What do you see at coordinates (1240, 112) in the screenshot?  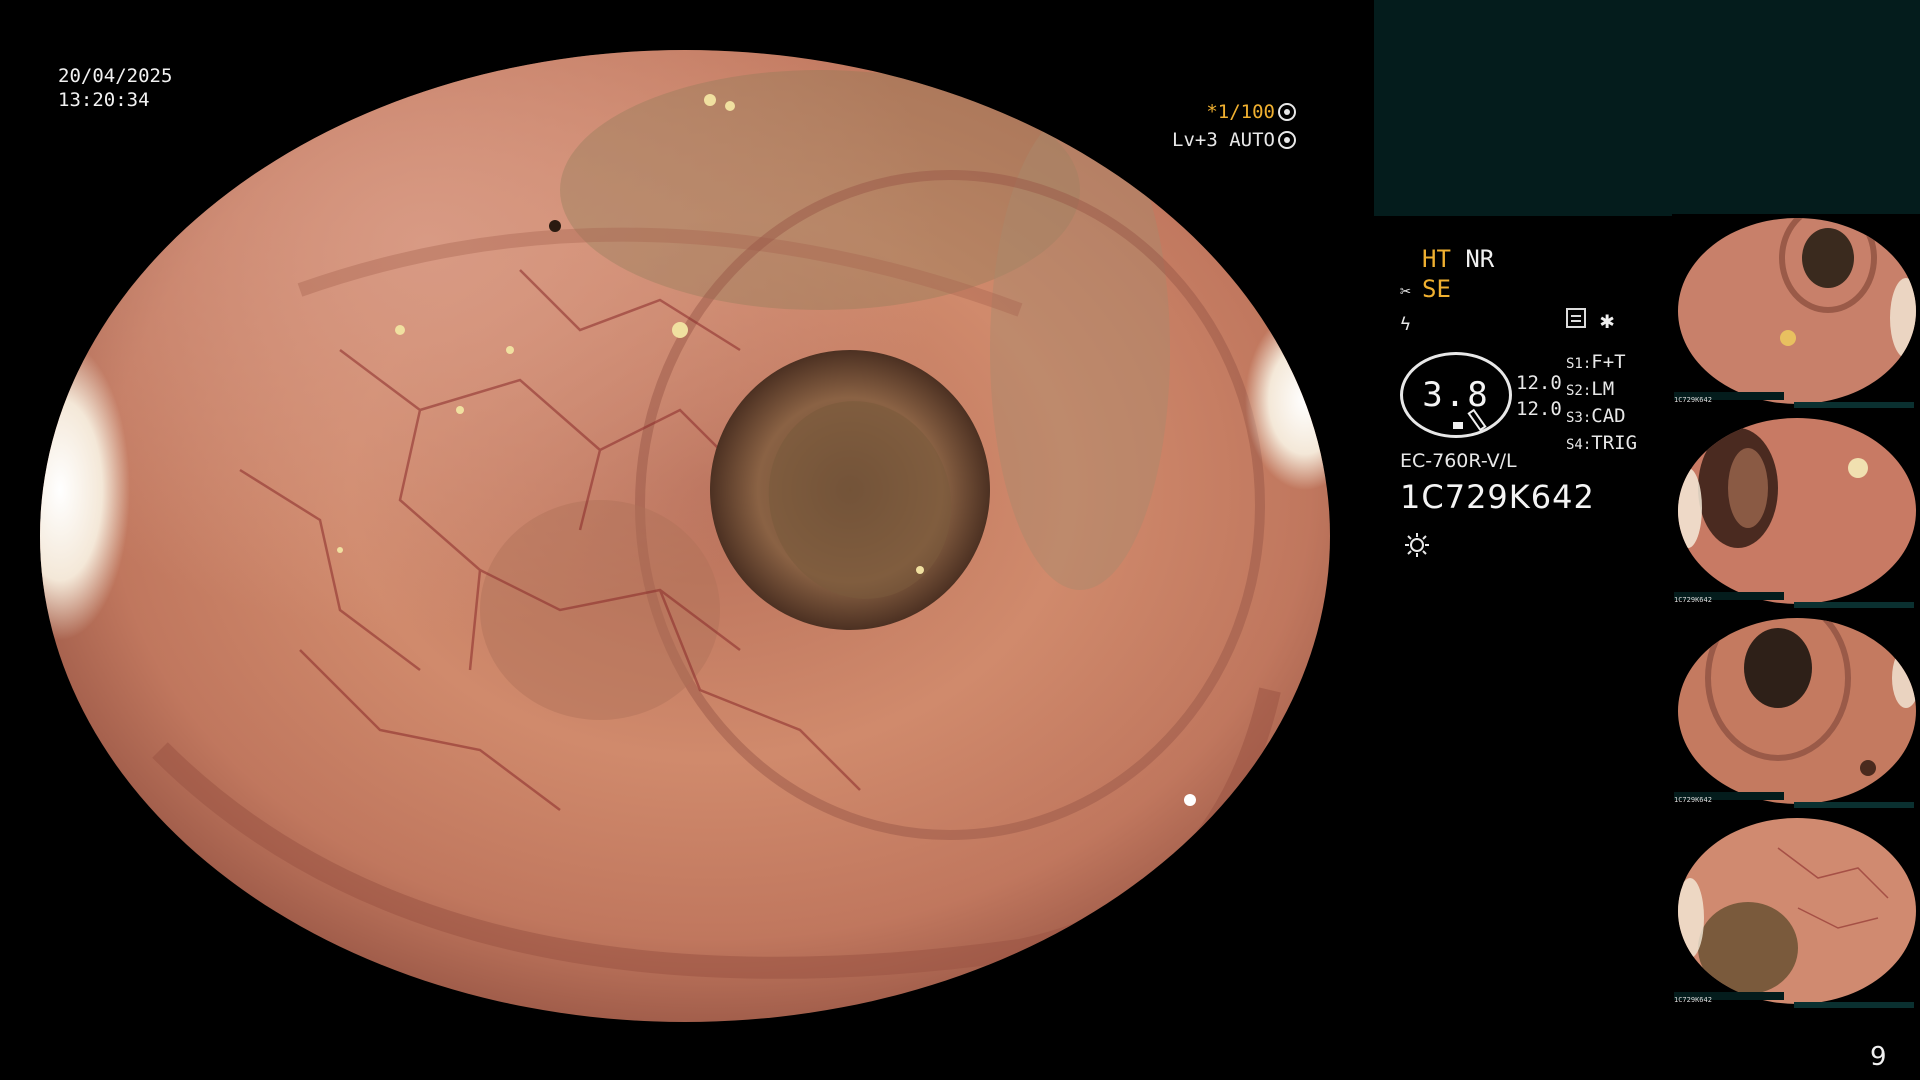 I see `shutter-value: *1/100` at bounding box center [1240, 112].